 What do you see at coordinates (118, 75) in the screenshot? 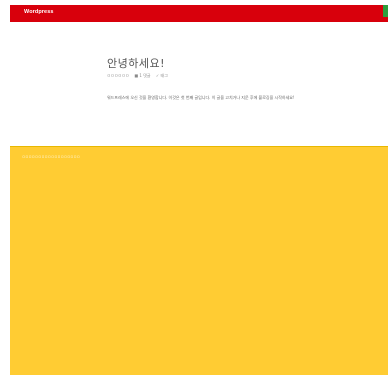
I see `post-author: ㅁㅁㅁㅁㅁㅁ` at bounding box center [118, 75].